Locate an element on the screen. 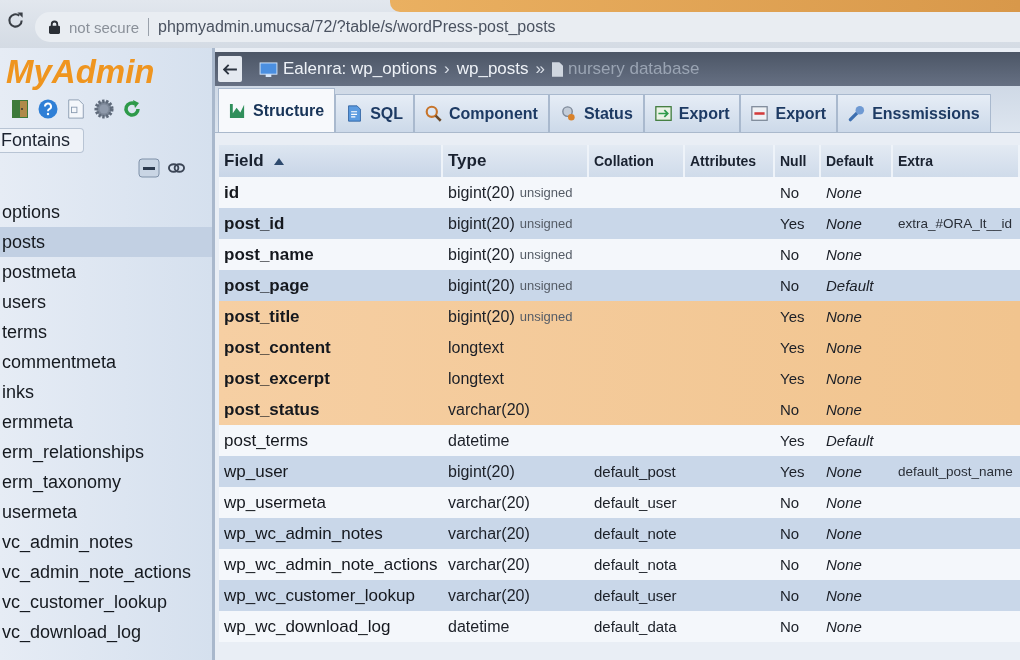 The width and height of the screenshot is (1020, 660). filter-field: Fontains is located at coordinates (42, 140).